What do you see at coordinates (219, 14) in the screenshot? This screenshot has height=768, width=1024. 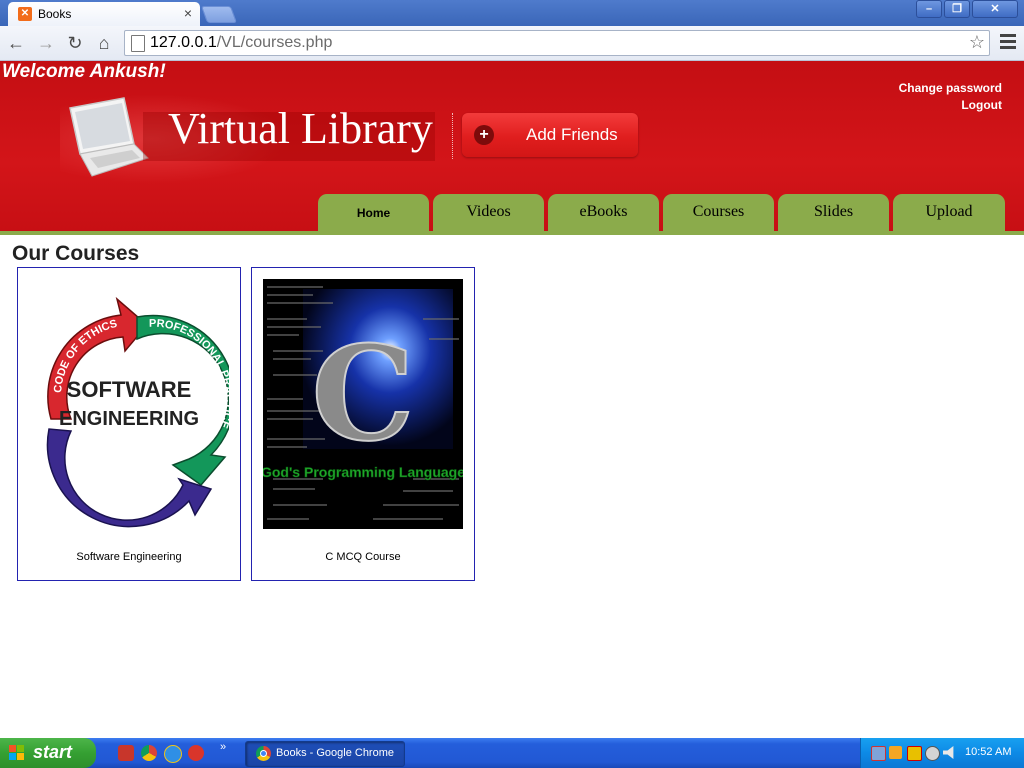 I see `new-tab-button` at bounding box center [219, 14].